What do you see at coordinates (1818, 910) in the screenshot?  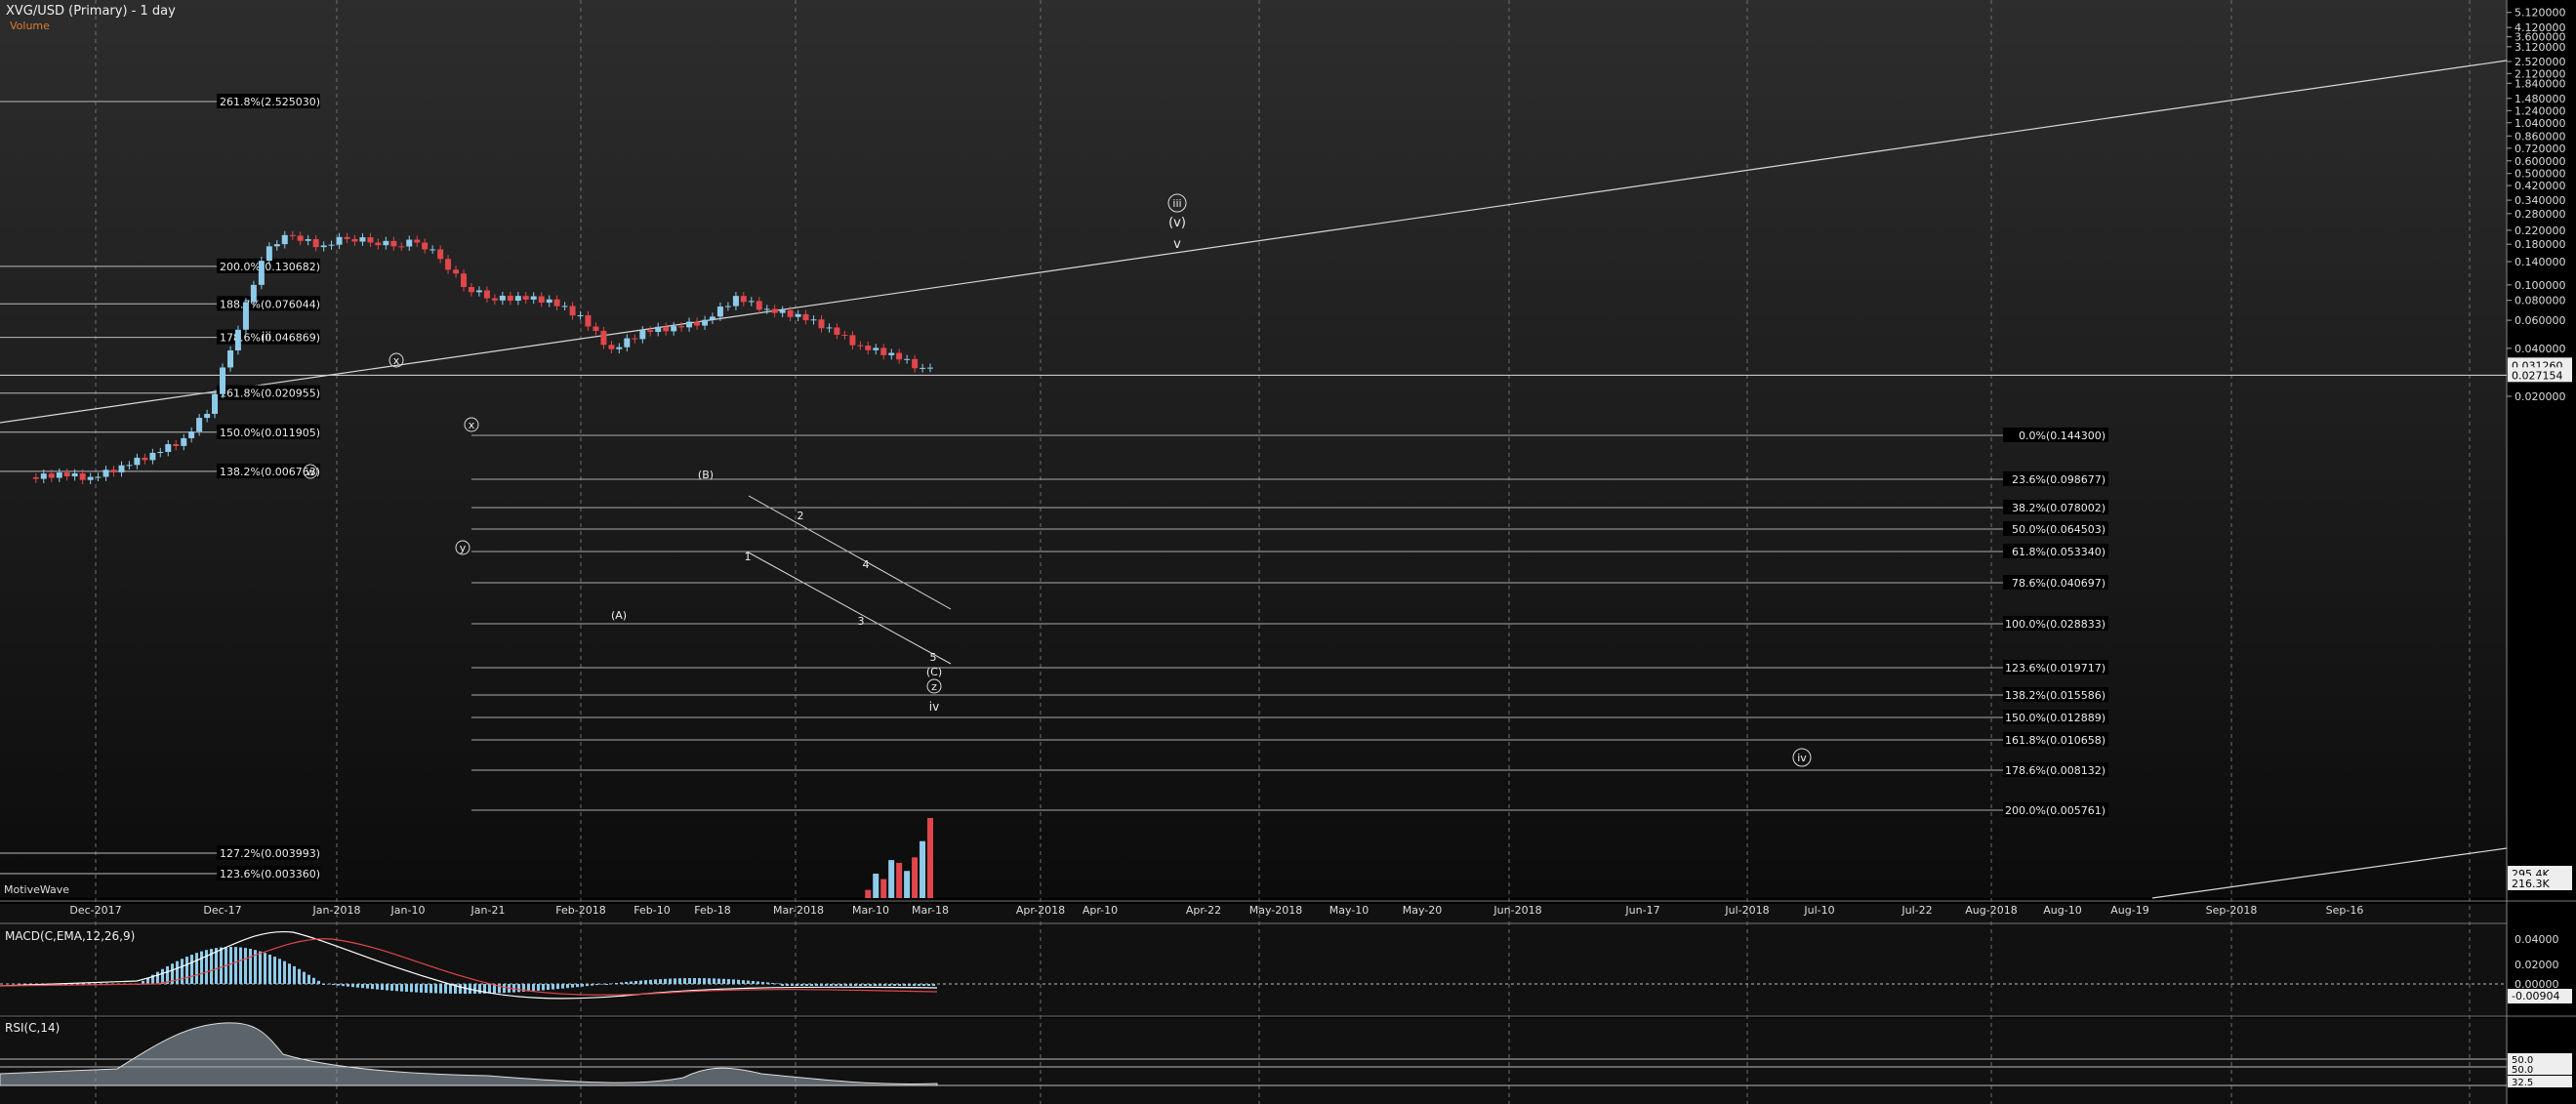 I see `time-axis-label: Jul-10` at bounding box center [1818, 910].